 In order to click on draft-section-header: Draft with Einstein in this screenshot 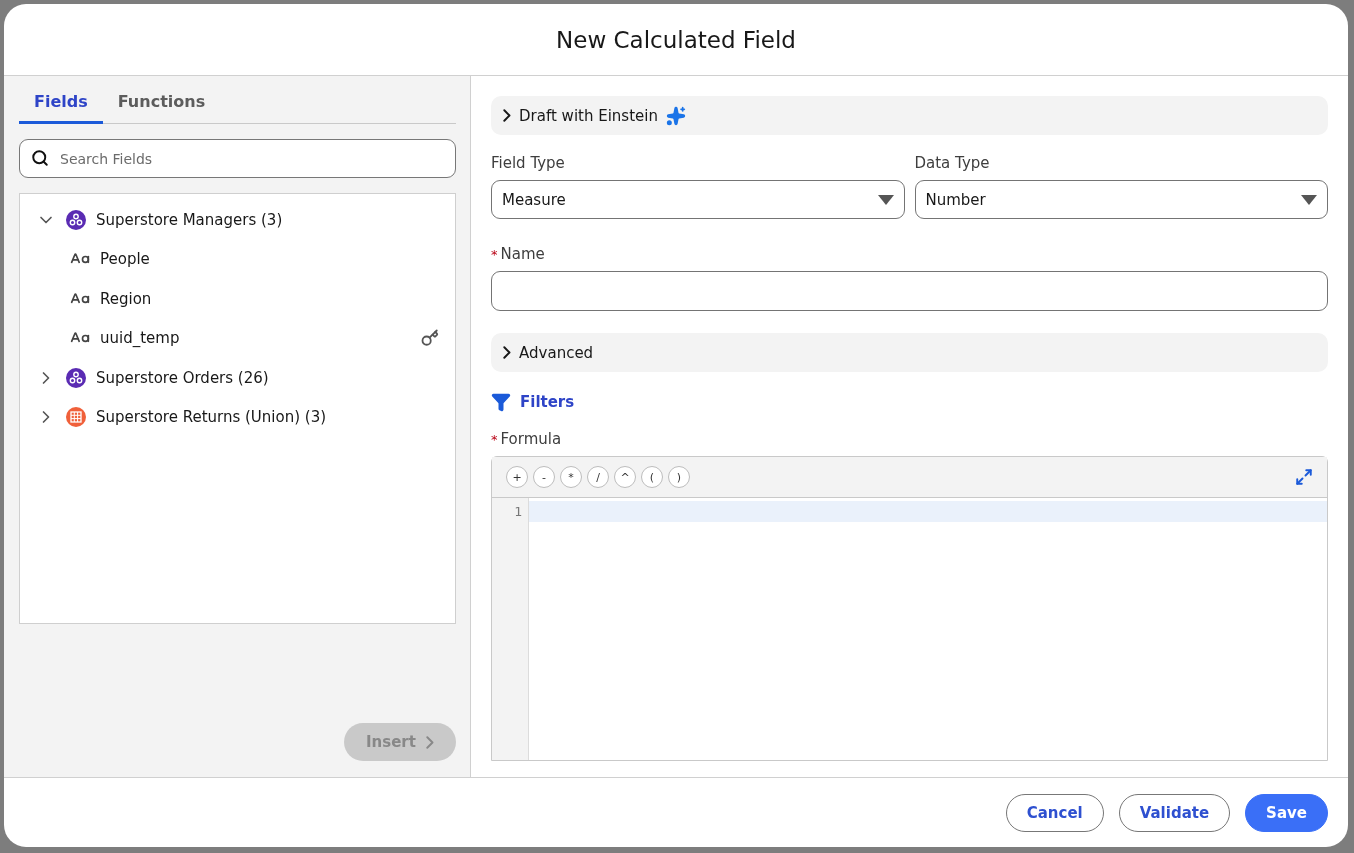, I will do `click(909, 115)`.